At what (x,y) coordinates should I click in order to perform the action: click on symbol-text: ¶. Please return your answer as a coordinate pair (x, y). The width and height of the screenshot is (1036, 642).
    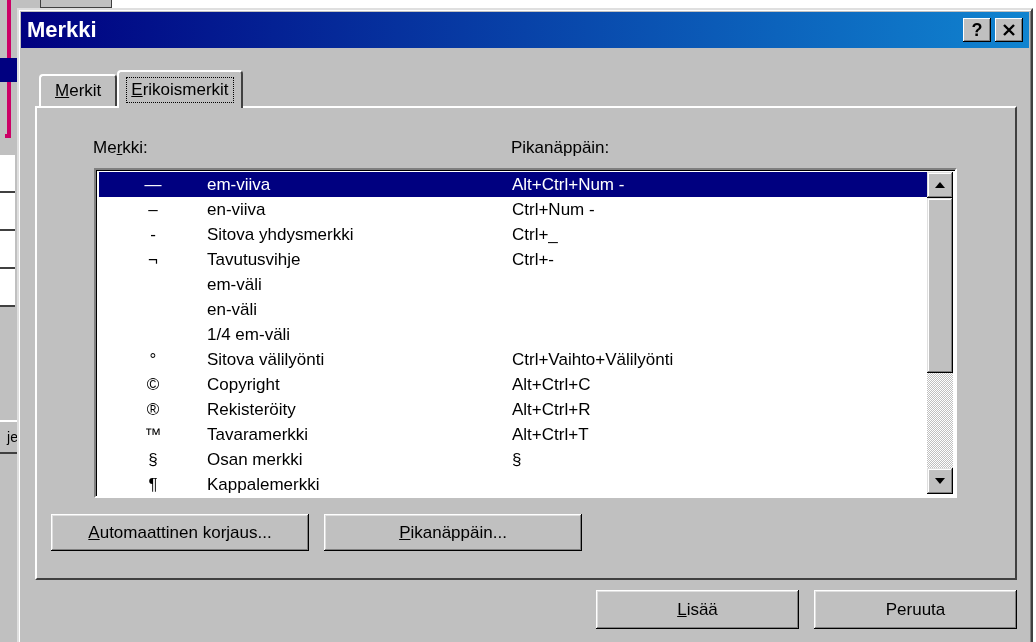
    Looking at the image, I should click on (153, 484).